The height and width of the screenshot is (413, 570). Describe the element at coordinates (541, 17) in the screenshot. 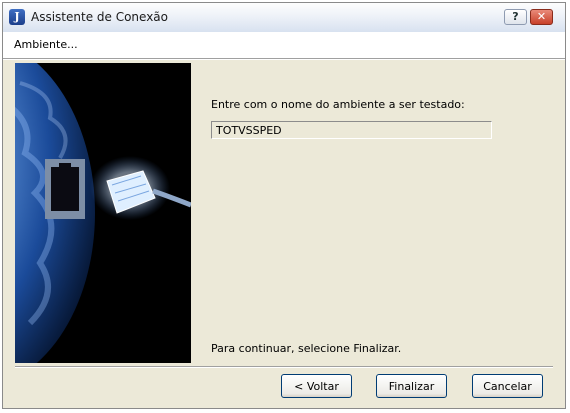

I see `close-button: ✕` at that location.